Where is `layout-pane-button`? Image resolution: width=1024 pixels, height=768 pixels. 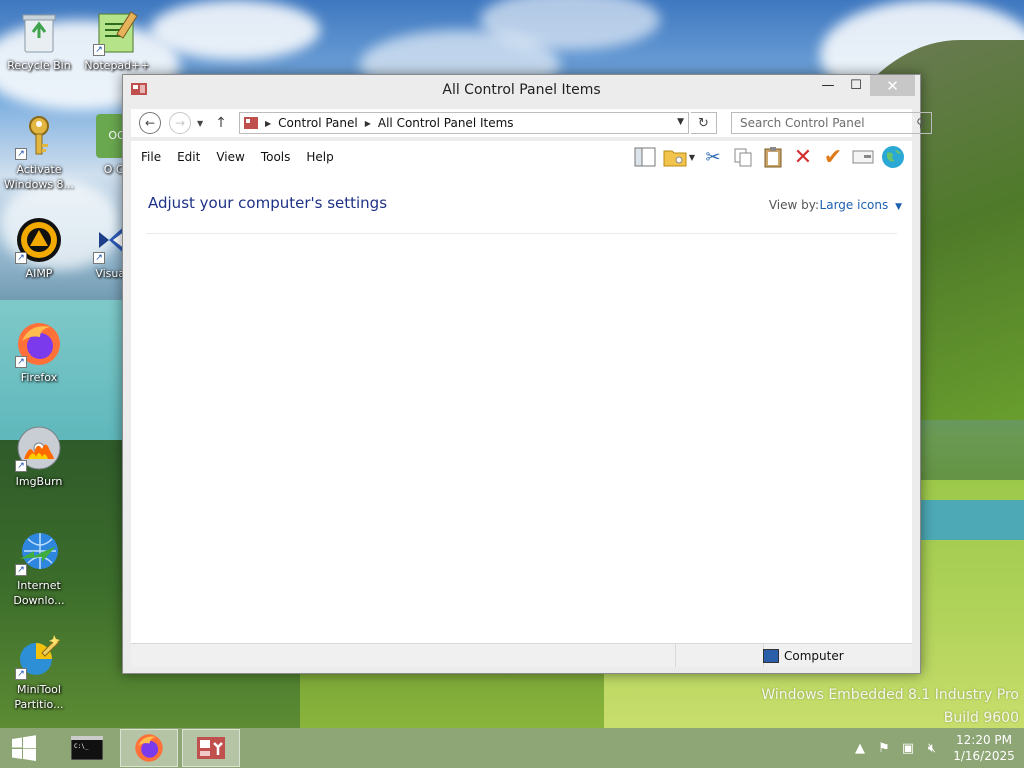
layout-pane-button is located at coordinates (645, 157).